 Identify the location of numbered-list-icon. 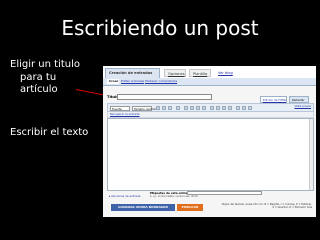
(212, 108).